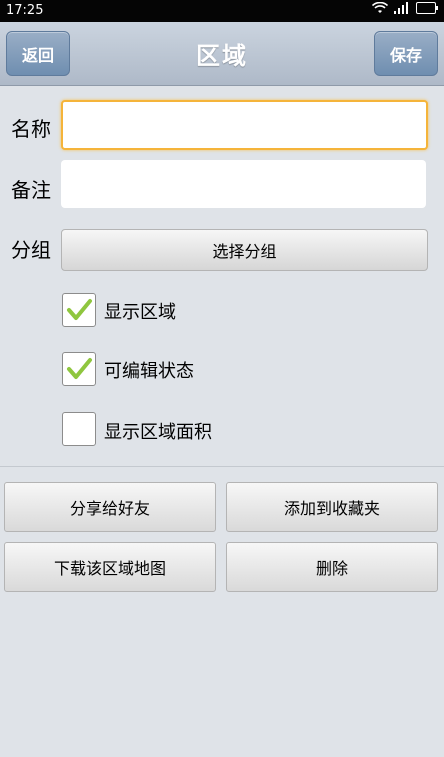  Describe the element at coordinates (332, 567) in the screenshot. I see `delete-button: 删除` at that location.